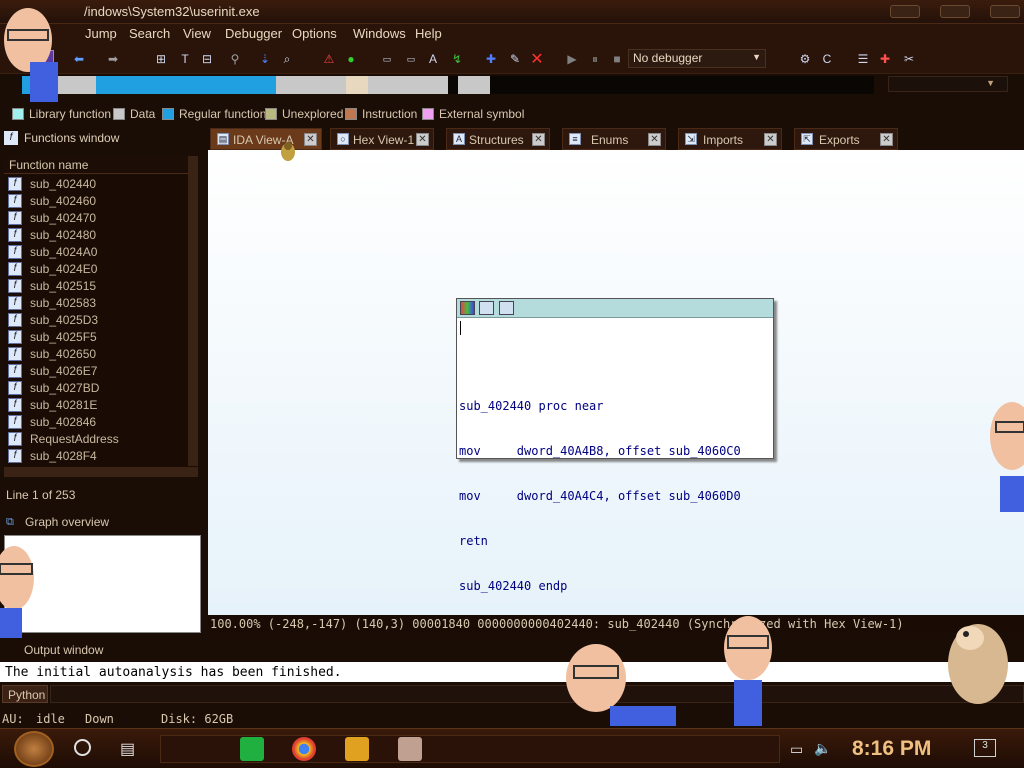 The width and height of the screenshot is (1024, 768). What do you see at coordinates (822, 748) in the screenshot?
I see `volume-muted-icon: 🔈` at bounding box center [822, 748].